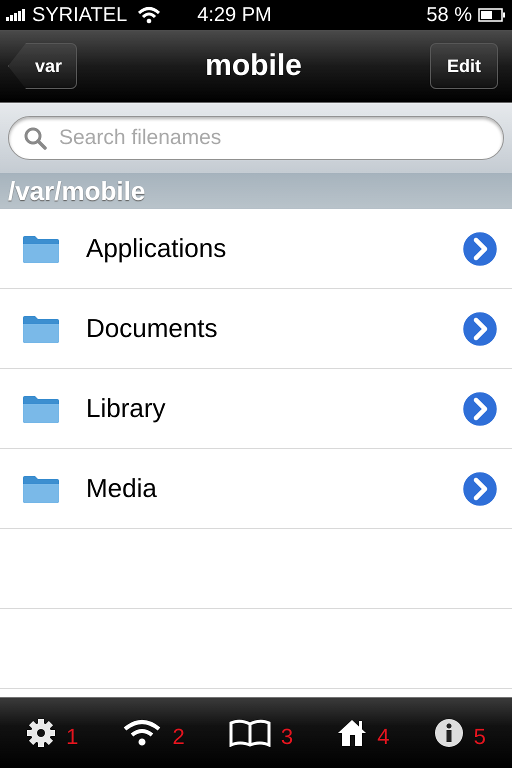 The image size is (512, 768). I want to click on annotation-number: 2, so click(178, 737).